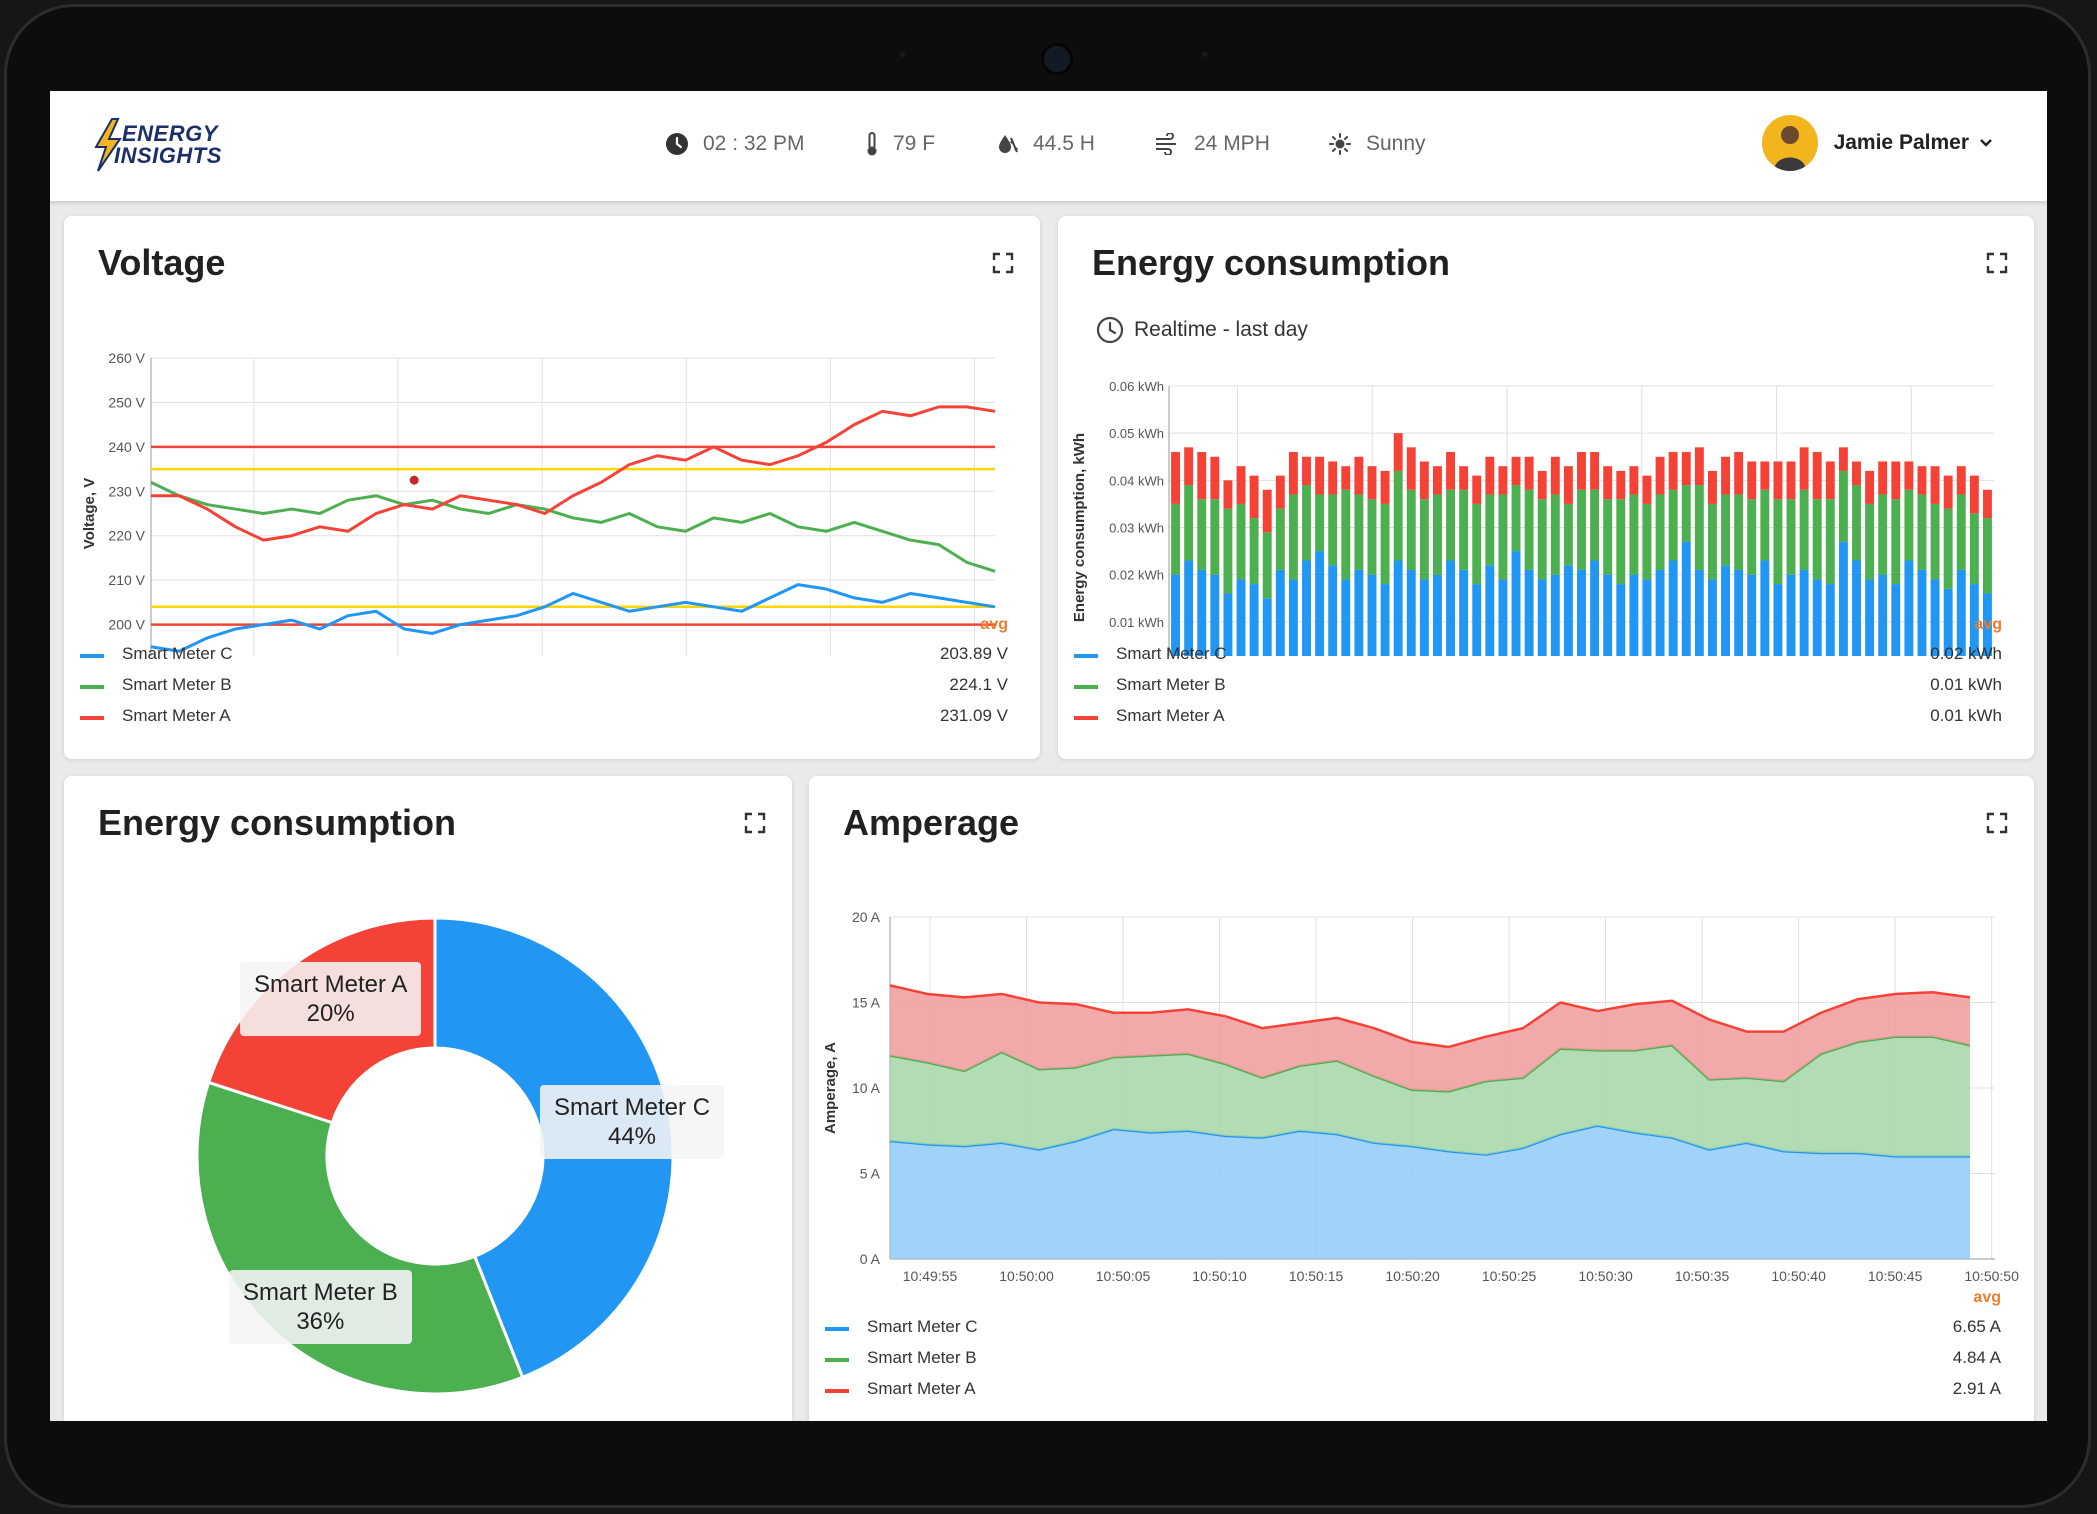  I want to click on user-menu: Jamie Palmer, so click(1878, 143).